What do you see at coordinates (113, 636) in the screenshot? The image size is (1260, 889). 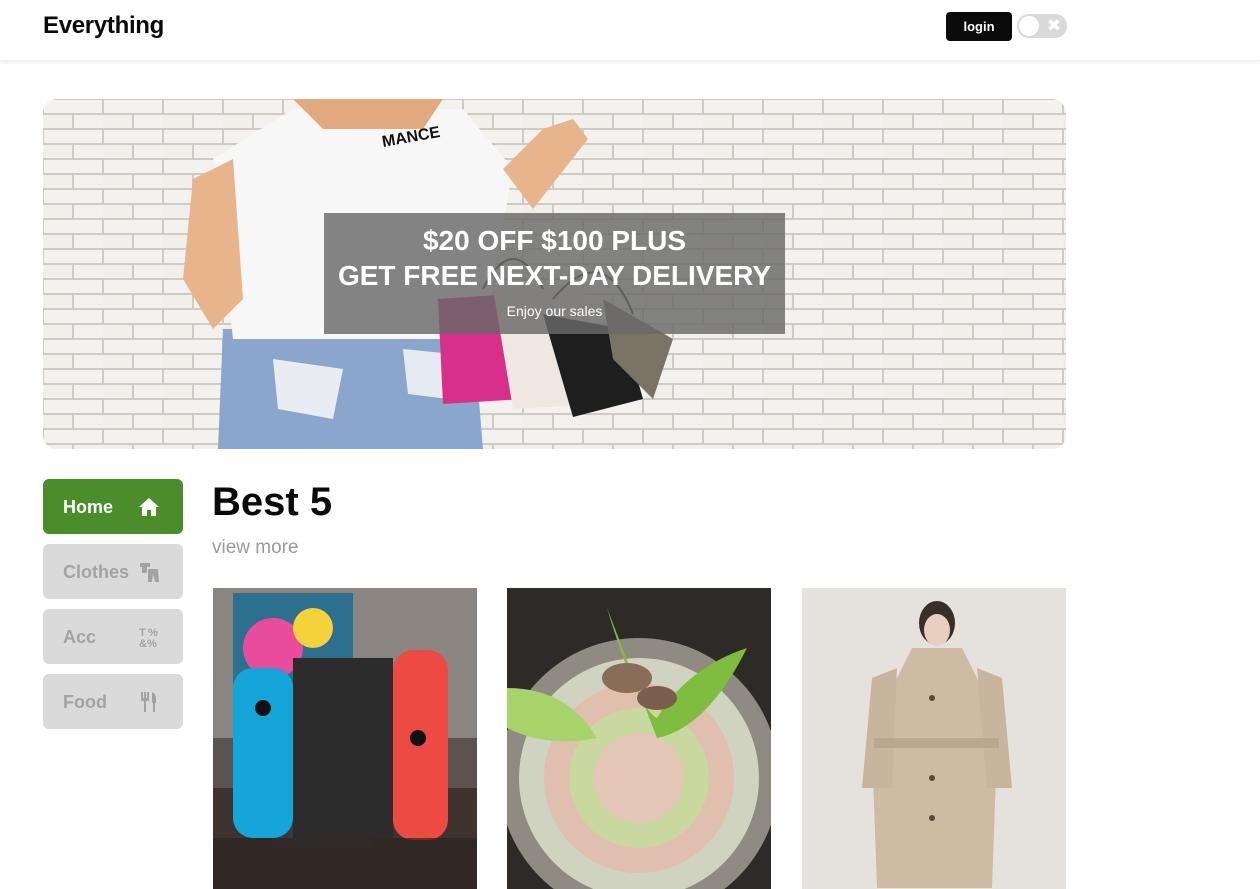 I see `sidebar-item-acc: Acc T% &%` at bounding box center [113, 636].